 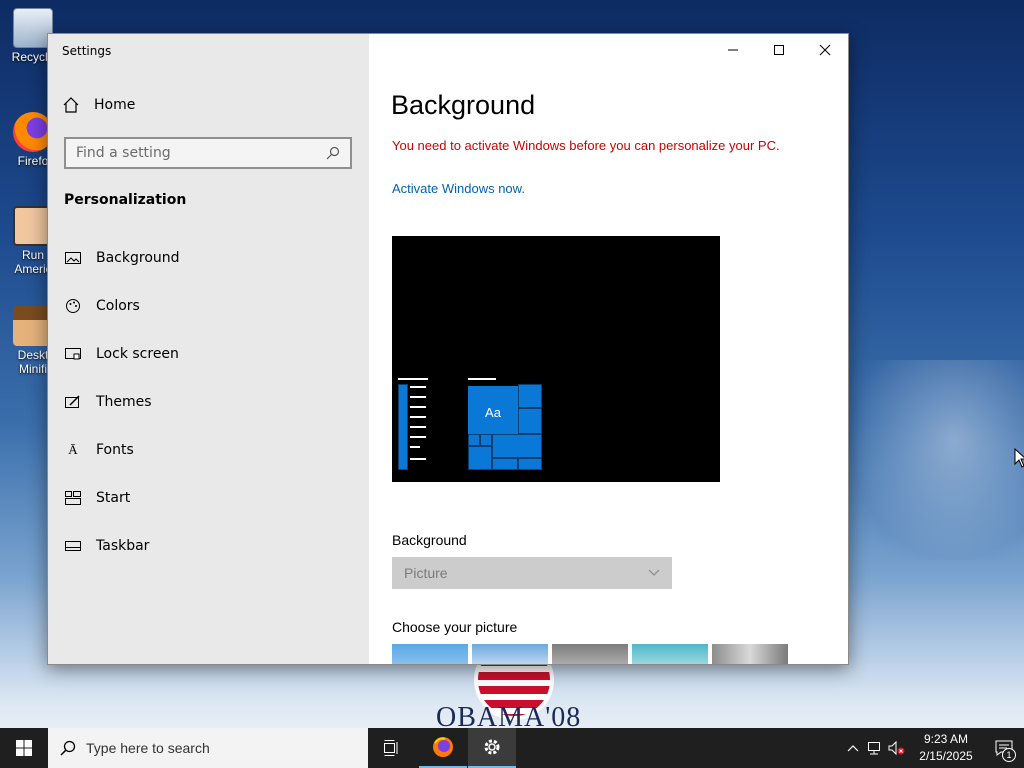 What do you see at coordinates (87, 51) in the screenshot?
I see `window-title: Settings` at bounding box center [87, 51].